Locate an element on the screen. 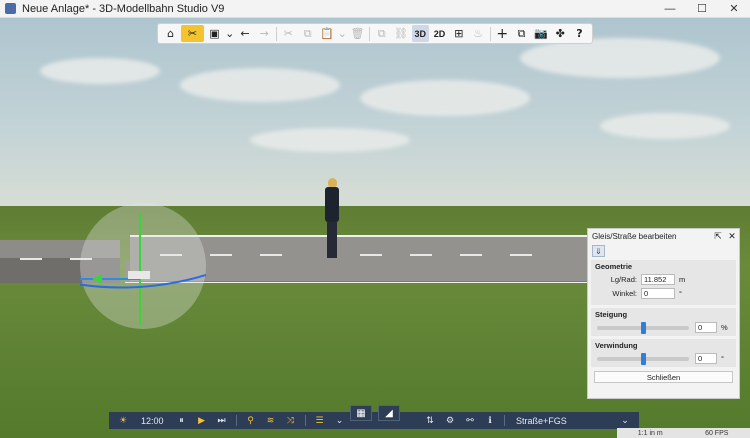 The width and height of the screenshot is (750, 438). twist-section: Verwindung 0 ° is located at coordinates (663, 353).